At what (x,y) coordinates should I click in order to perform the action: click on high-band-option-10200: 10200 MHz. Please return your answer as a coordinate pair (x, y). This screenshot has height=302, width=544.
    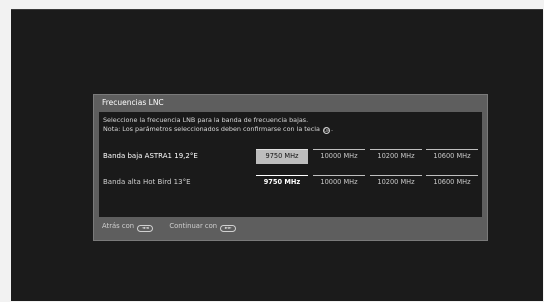
    Looking at the image, I should click on (396, 182).